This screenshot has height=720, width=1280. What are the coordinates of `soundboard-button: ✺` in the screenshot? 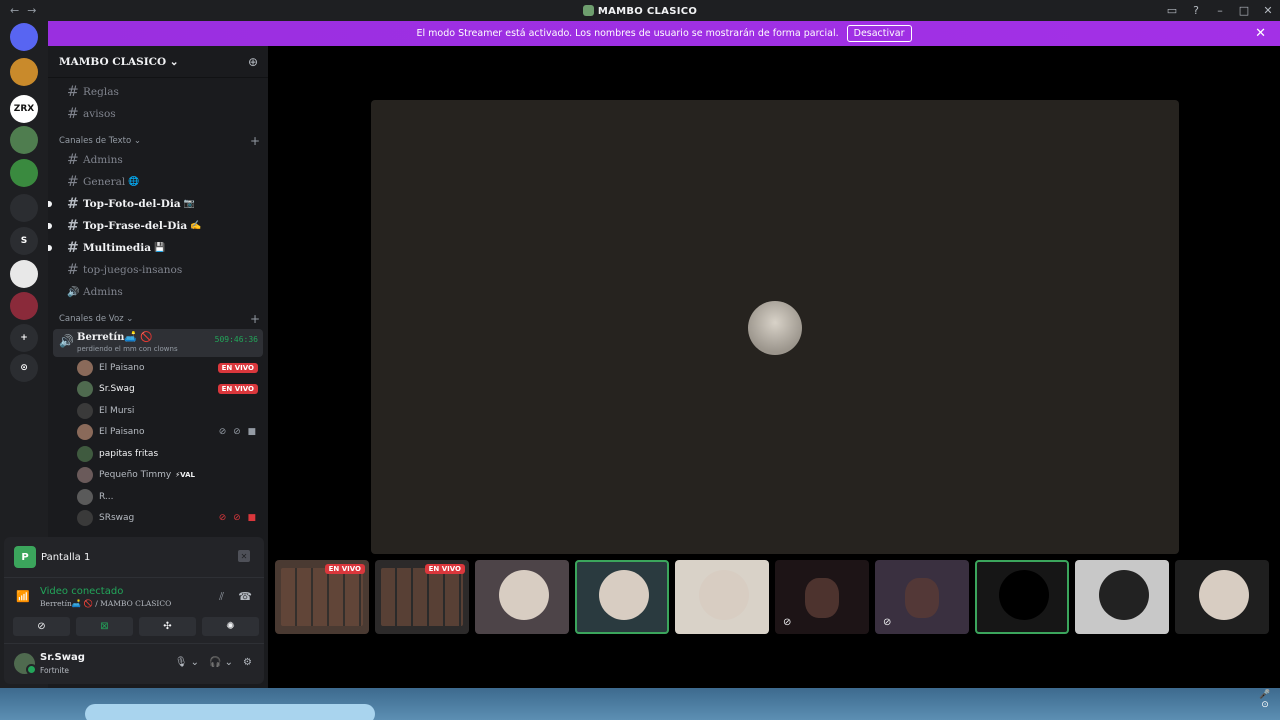 It's located at (230, 626).